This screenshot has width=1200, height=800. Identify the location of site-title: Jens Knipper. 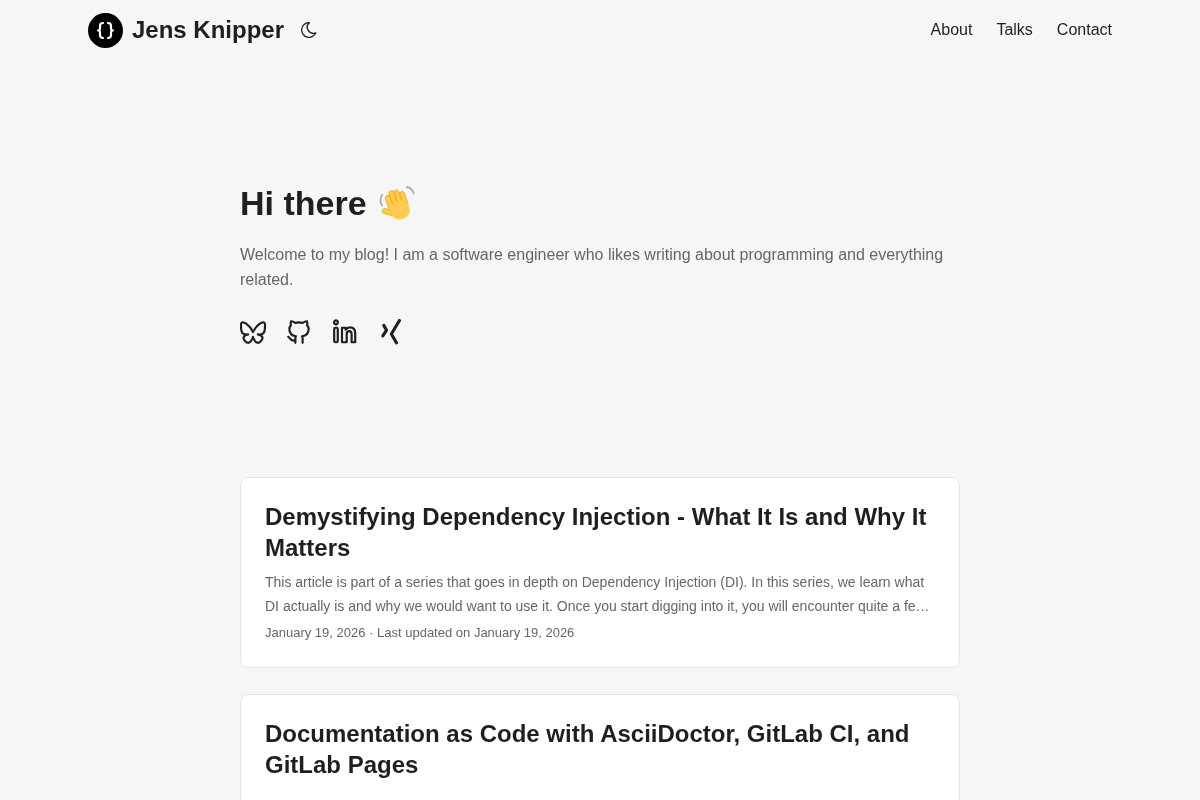
(208, 30).